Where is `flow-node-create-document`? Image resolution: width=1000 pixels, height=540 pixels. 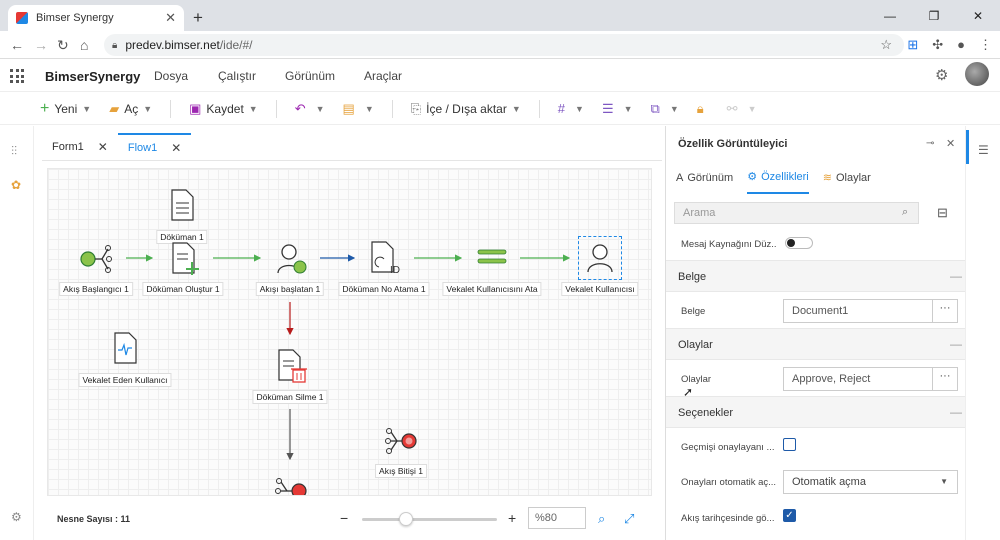
flow-node-create-document is located at coordinates (185, 259).